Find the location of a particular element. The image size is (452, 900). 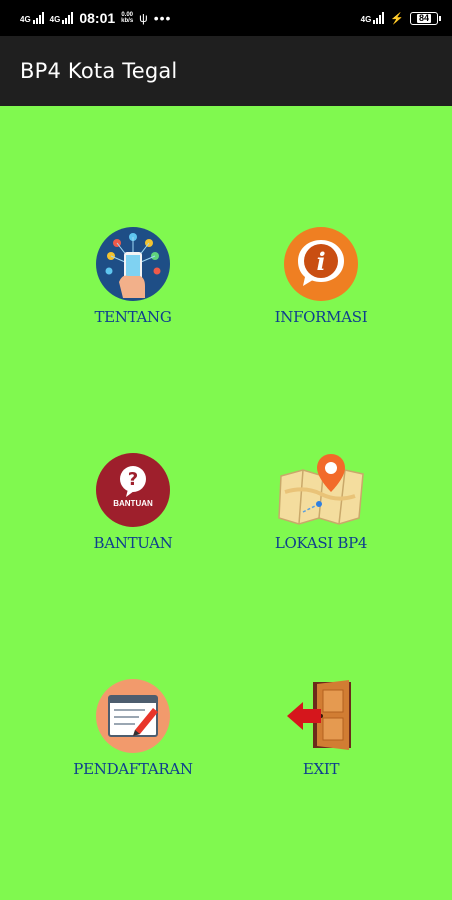

menu-tentang-button: TENTANG is located at coordinates (133, 276).